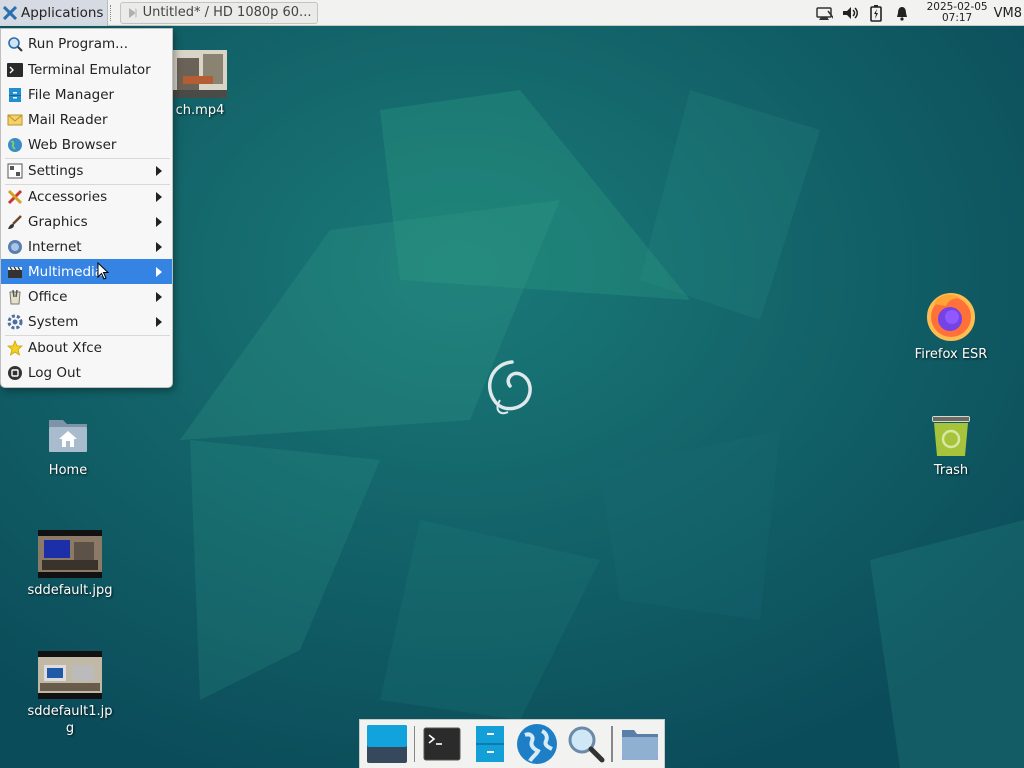 The image size is (1024, 768). Describe the element at coordinates (133, 12) in the screenshot. I see `video-editor-icon` at that location.